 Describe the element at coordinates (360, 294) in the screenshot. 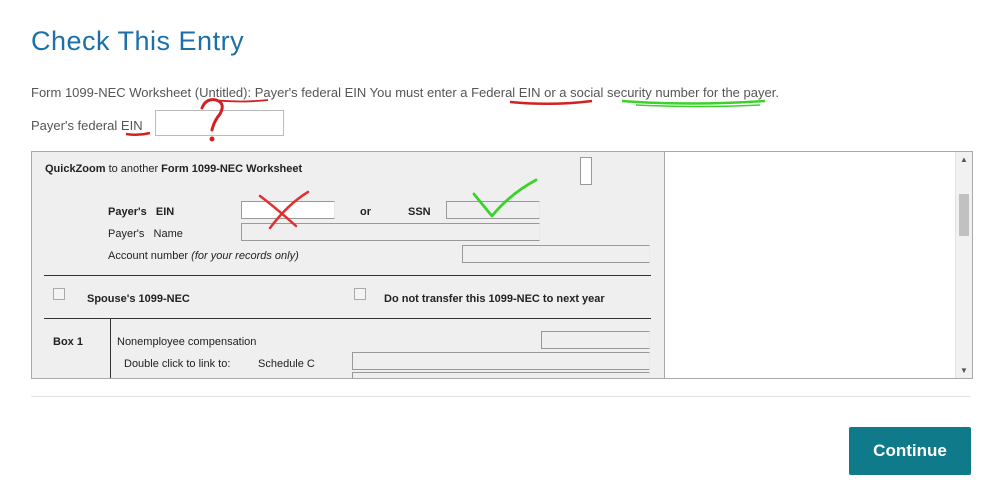

I see `no-transfer-checkbox` at that location.